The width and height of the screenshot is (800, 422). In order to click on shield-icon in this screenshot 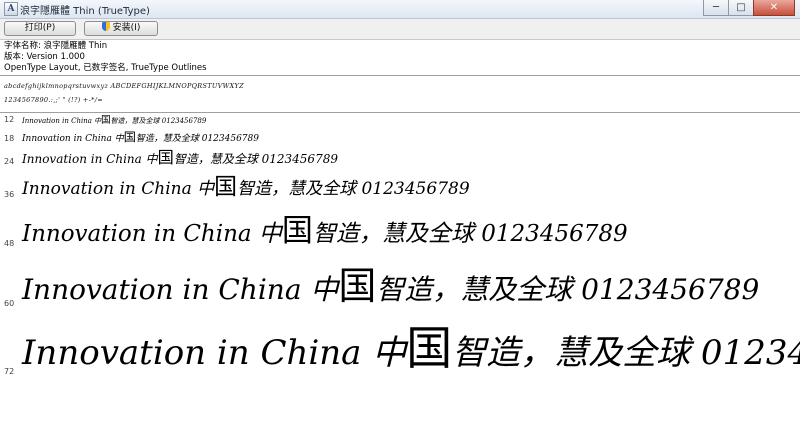, I will do `click(105, 26)`.